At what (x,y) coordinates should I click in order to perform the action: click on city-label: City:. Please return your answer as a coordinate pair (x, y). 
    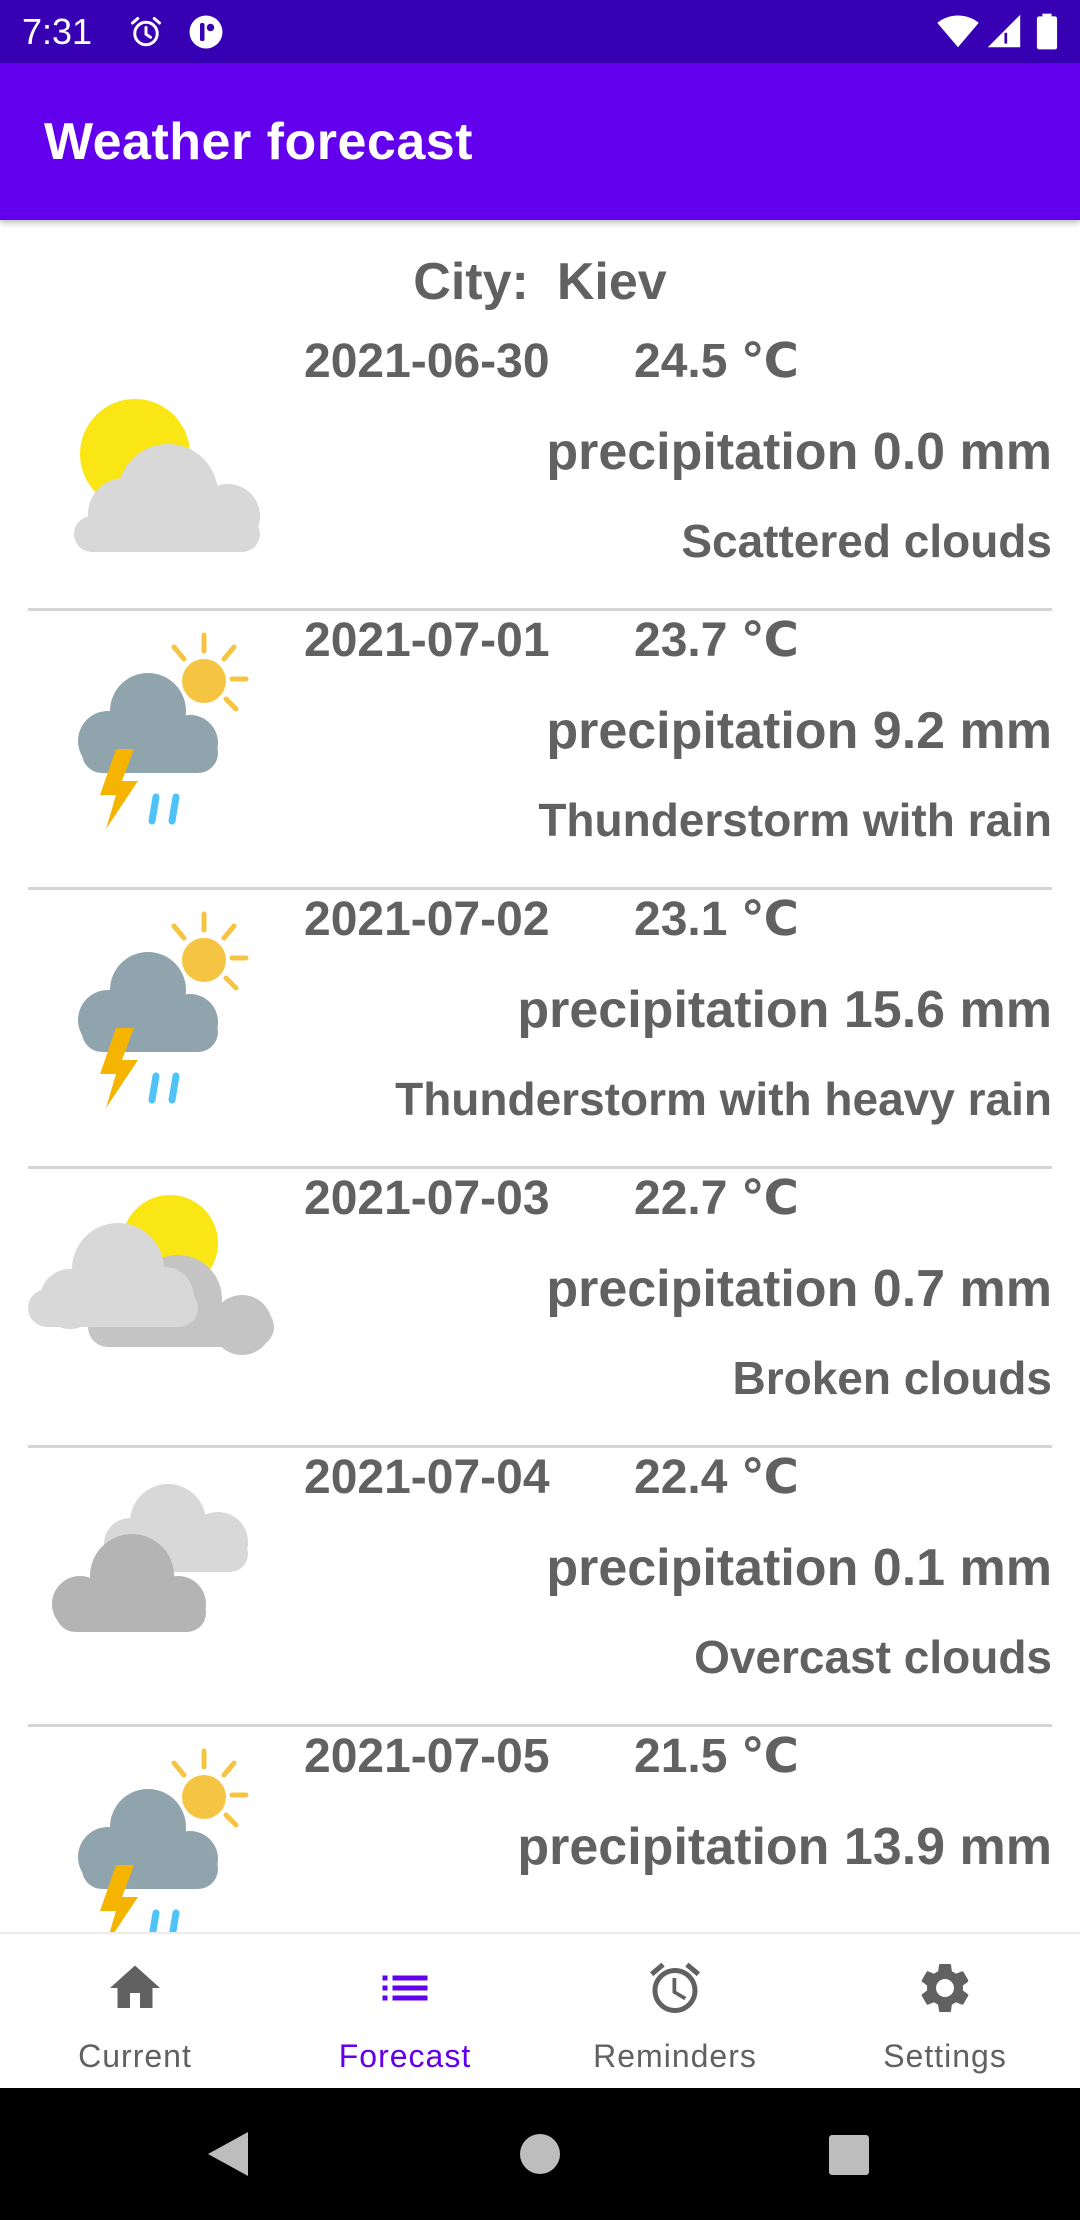
    Looking at the image, I should click on (471, 282).